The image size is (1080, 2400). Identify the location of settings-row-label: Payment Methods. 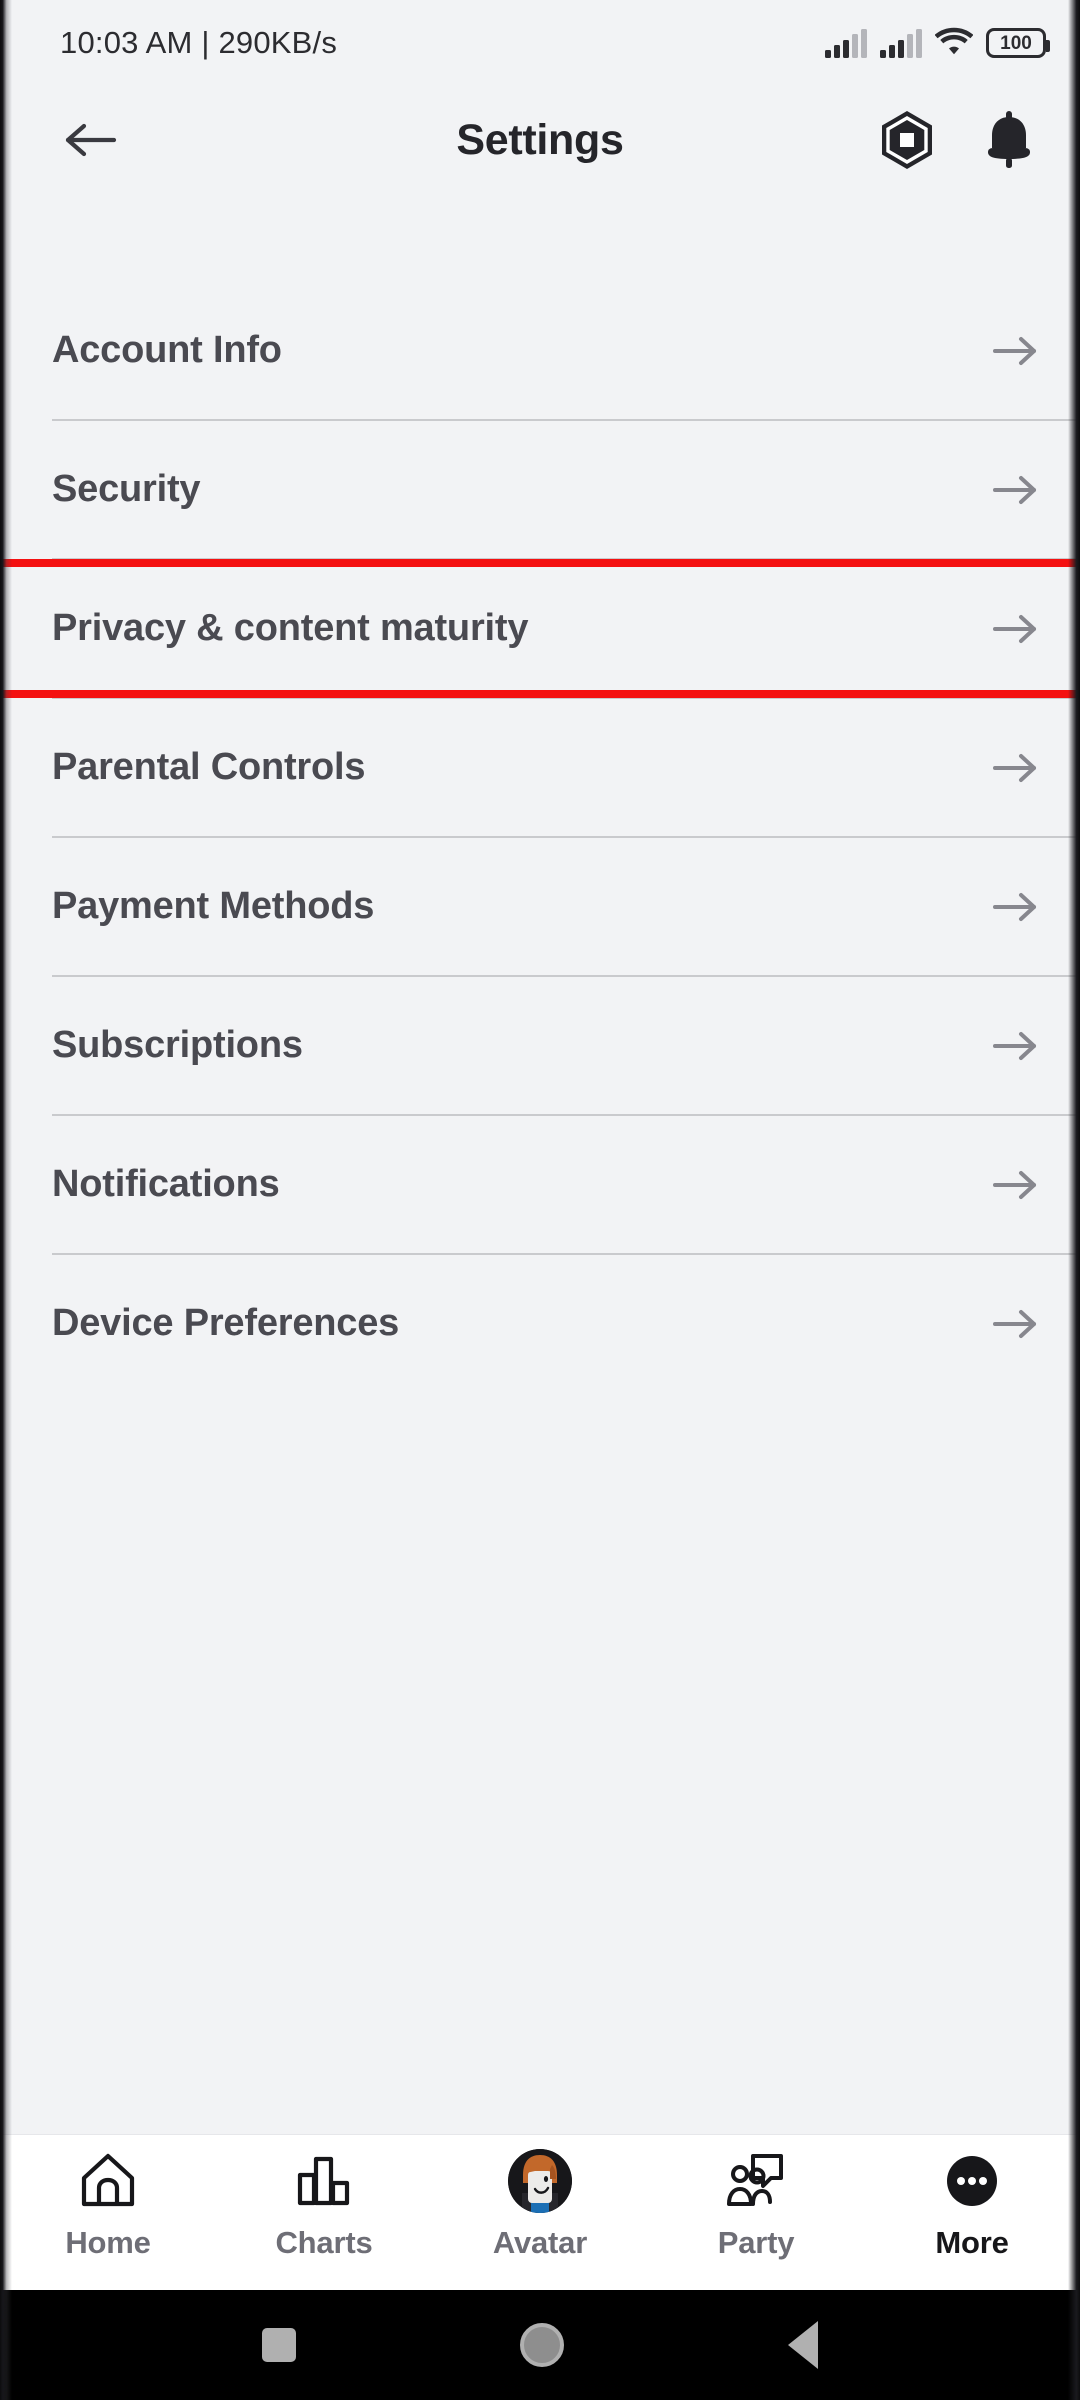
(213, 906).